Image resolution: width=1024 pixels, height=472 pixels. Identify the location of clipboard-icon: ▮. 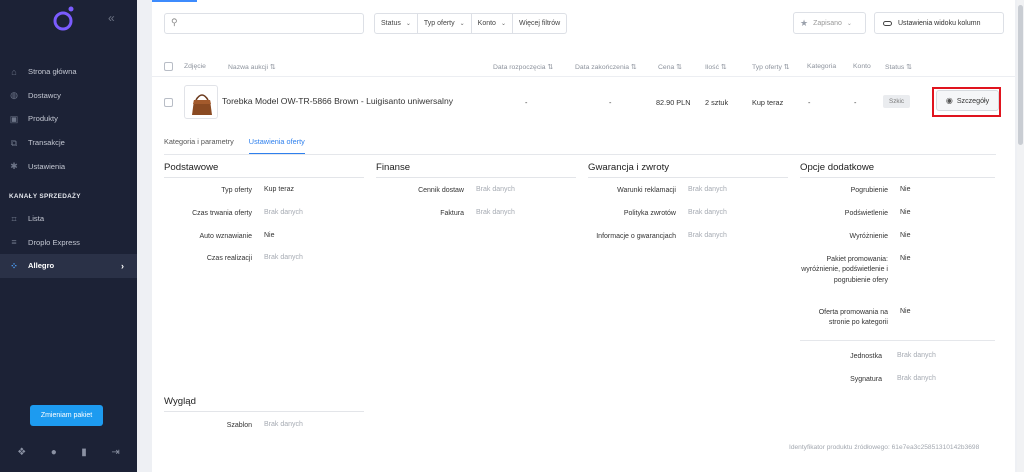
(84, 452).